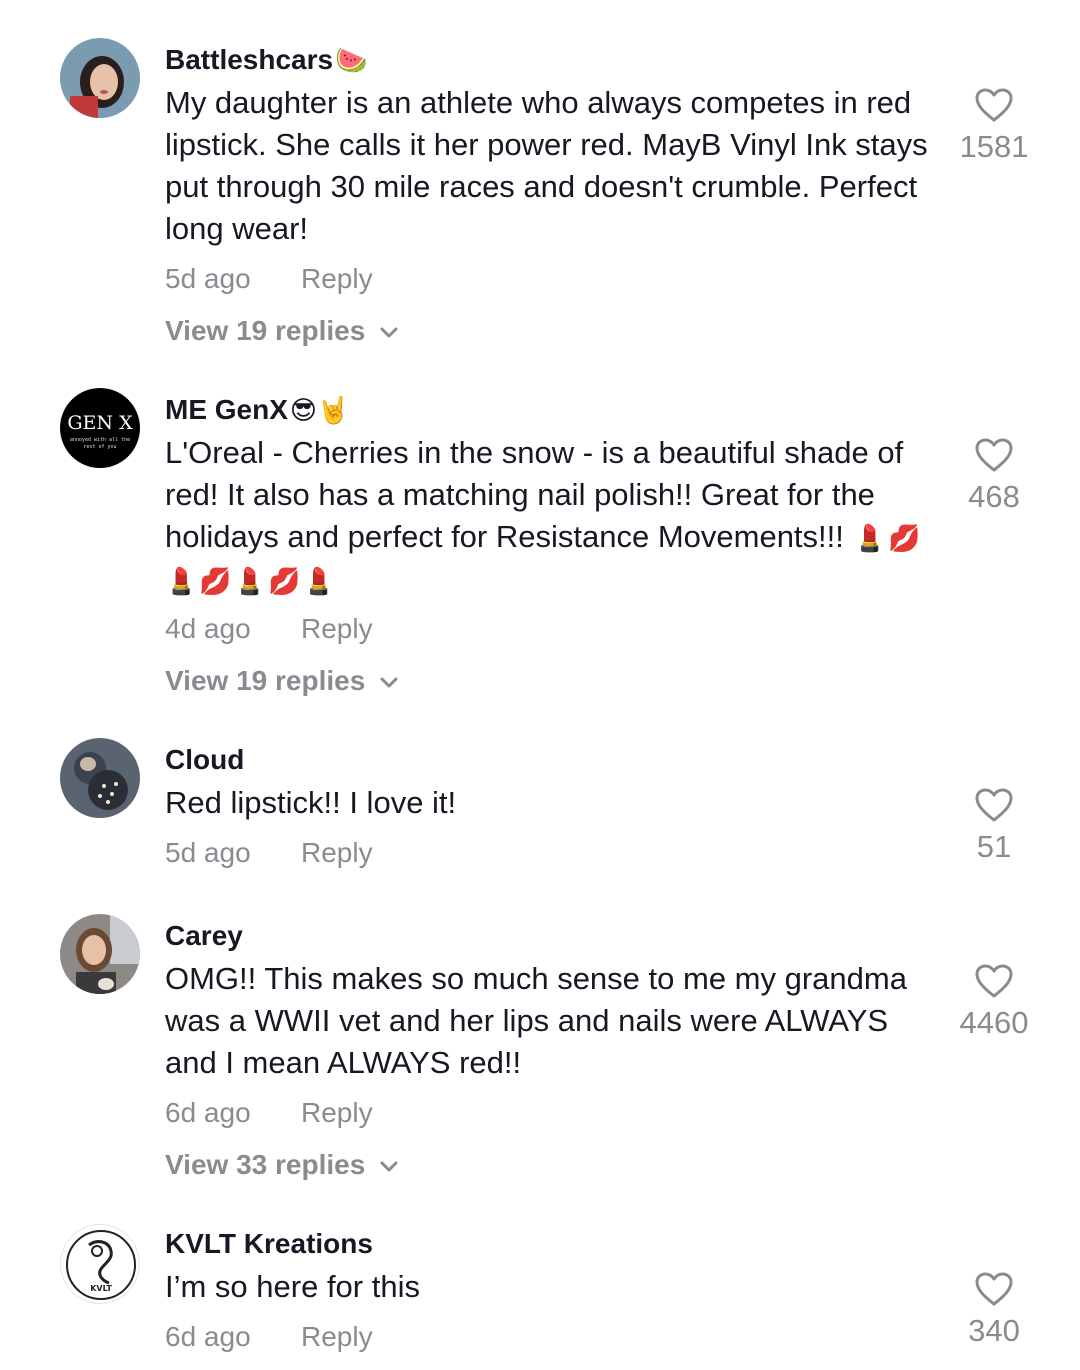 The image size is (1080, 1370). Describe the element at coordinates (204, 936) in the screenshot. I see `comment-username: Carey` at that location.